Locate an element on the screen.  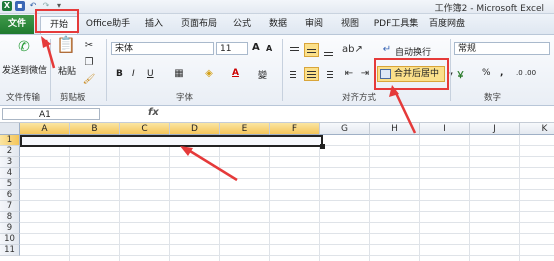
send-to-wechat-button: 发送到微信 is located at coordinates (24, 69).